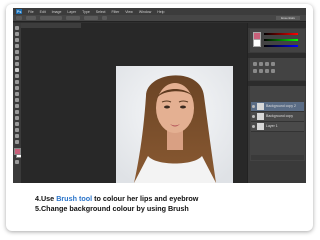  I want to click on menu-filter: Filter, so click(116, 12).